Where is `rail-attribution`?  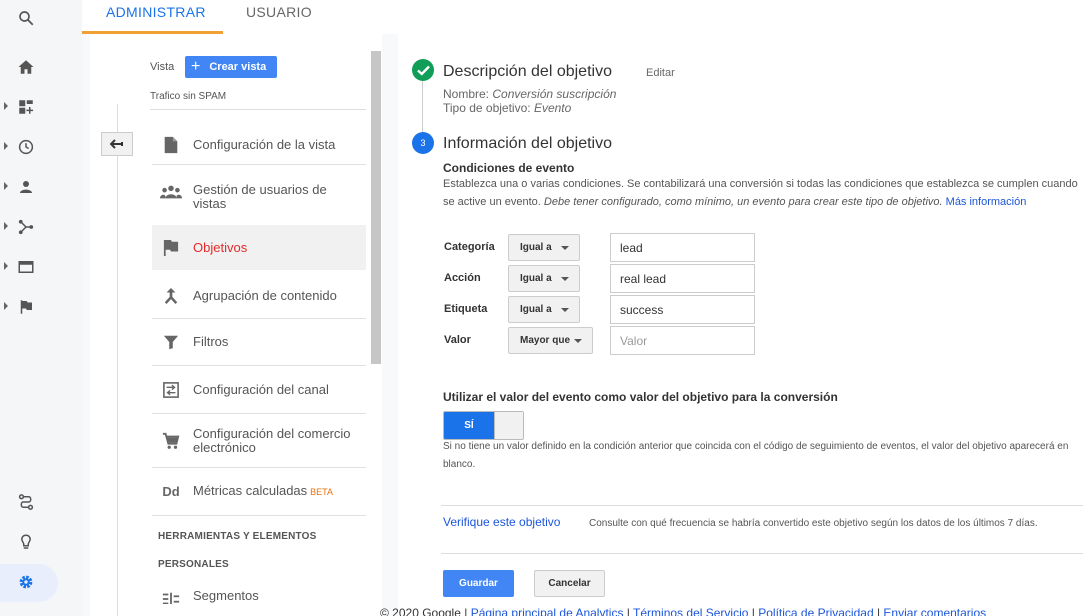
rail-attribution is located at coordinates (41, 502).